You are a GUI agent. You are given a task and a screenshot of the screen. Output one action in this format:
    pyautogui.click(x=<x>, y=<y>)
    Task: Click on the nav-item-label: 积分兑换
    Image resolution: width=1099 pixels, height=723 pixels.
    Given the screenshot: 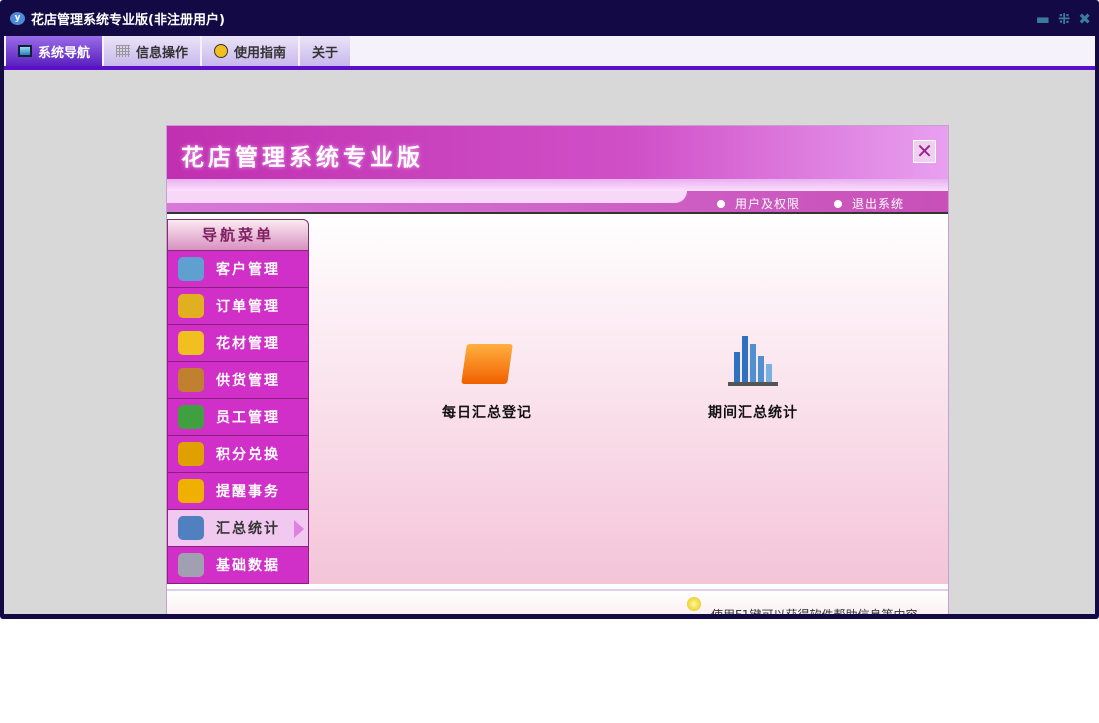 What is the action you would take?
    pyautogui.click(x=248, y=455)
    